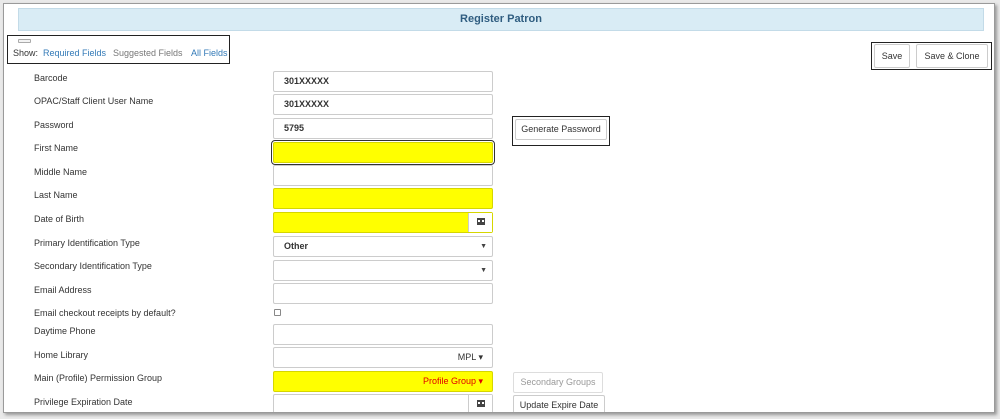 This screenshot has width=1000, height=419. I want to click on secondary-id-select: ▼, so click(383, 270).